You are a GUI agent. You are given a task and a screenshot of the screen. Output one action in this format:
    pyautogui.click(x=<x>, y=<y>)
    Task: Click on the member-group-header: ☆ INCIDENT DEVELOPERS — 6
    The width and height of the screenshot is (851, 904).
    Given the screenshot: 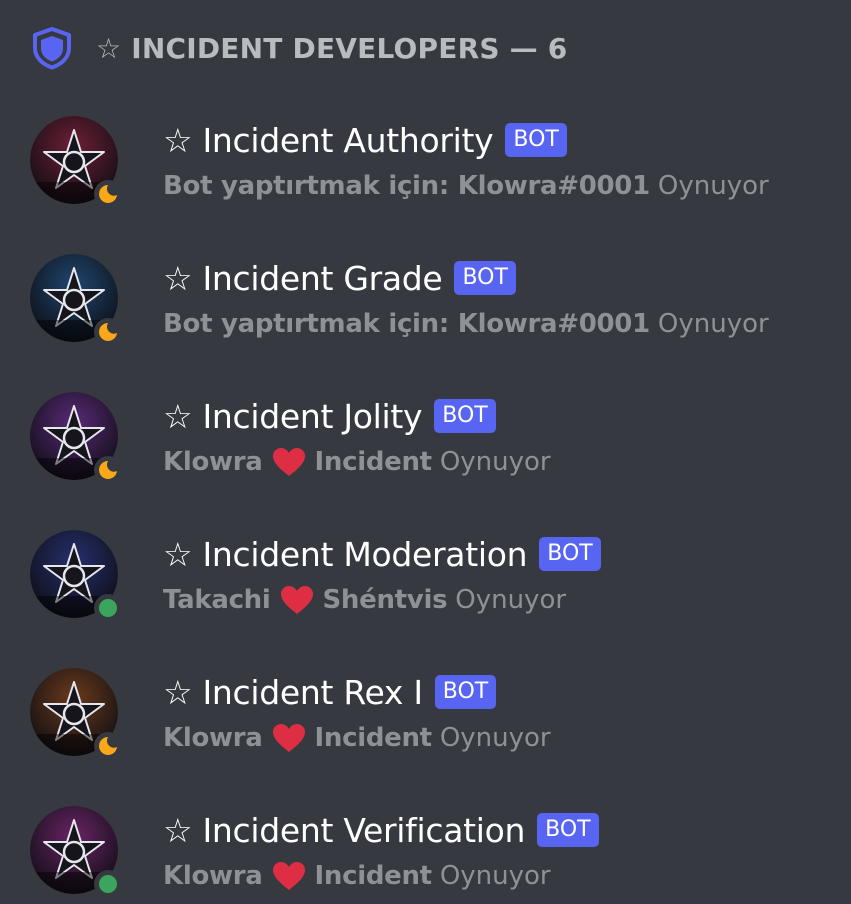 What is the action you would take?
    pyautogui.click(x=298, y=48)
    